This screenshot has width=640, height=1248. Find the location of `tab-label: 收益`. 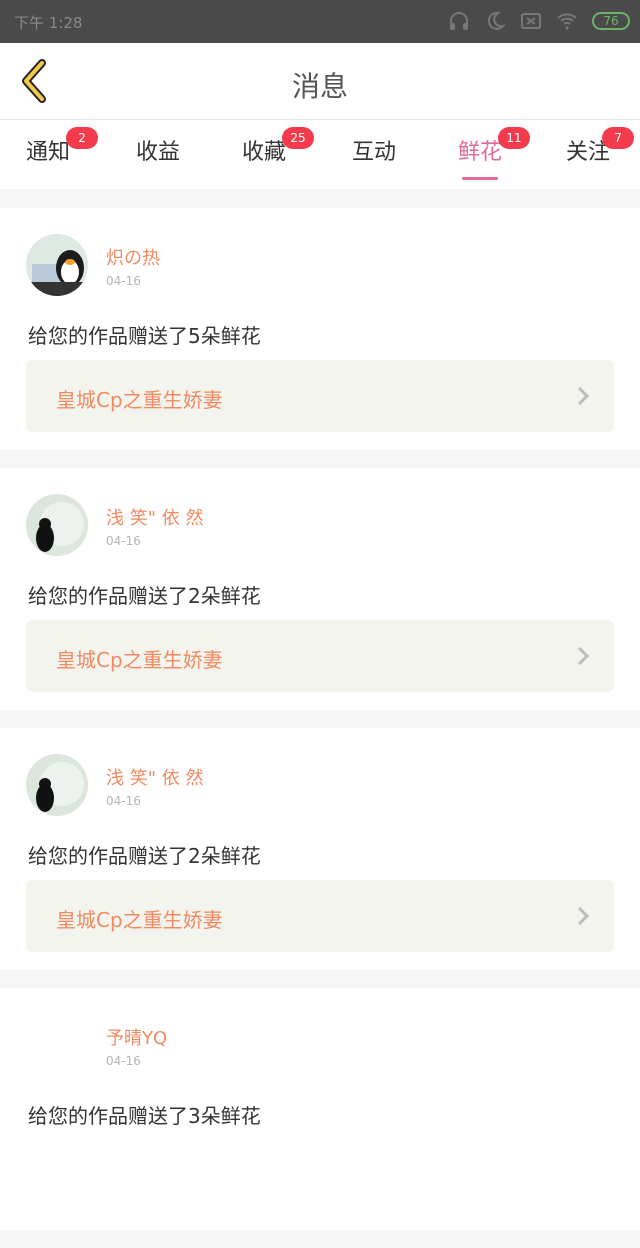

tab-label: 收益 is located at coordinates (158, 152).